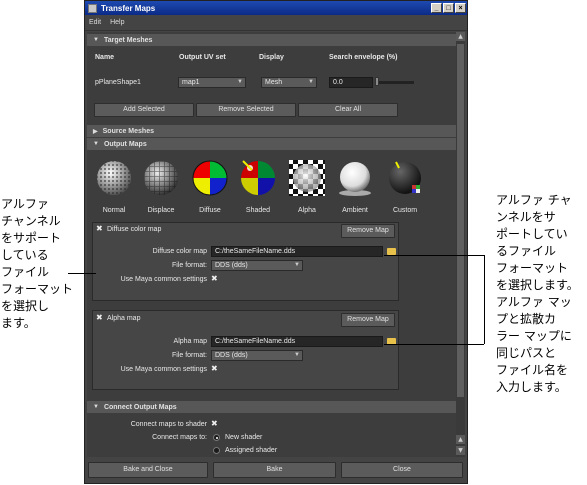 Image resolution: width=587 pixels, height=485 pixels. Describe the element at coordinates (144, 110) in the screenshot. I see `add-selected-button: Add Selected` at that location.